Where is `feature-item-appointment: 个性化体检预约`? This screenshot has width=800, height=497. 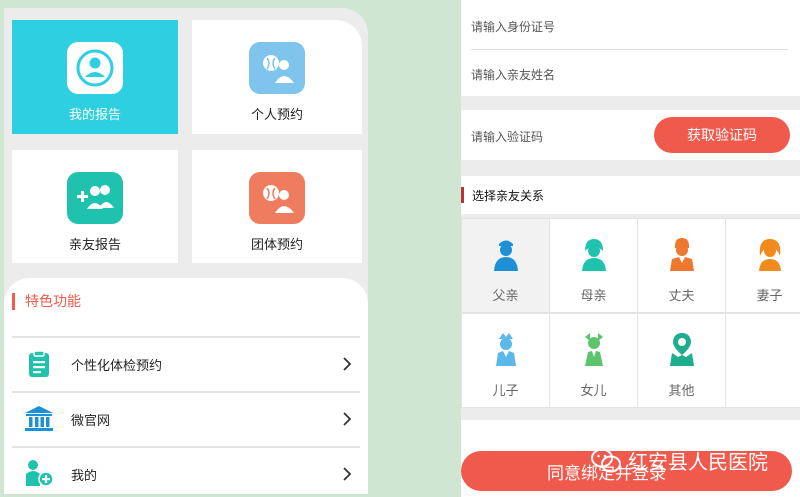 feature-item-appointment: 个性化体检预约 is located at coordinates (186, 363).